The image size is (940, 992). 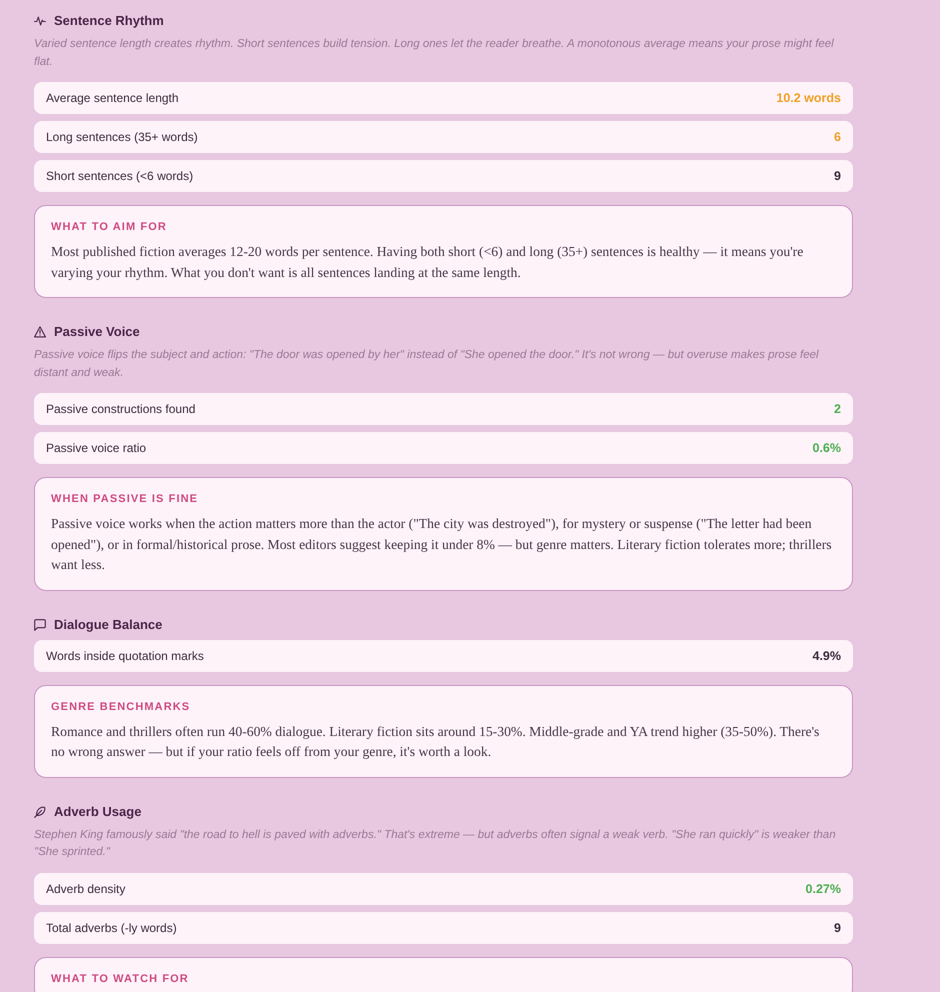 What do you see at coordinates (435, 741) in the screenshot?
I see `note-body: Romance and thrillers often run 40-60% dialogue. Literary fiction sits around 15-30%. Middle-grade and YA trend higher (35-50%). There's no wrong answer — but if your ratio feels off from your genre, it's worth a look.` at bounding box center [435, 741].